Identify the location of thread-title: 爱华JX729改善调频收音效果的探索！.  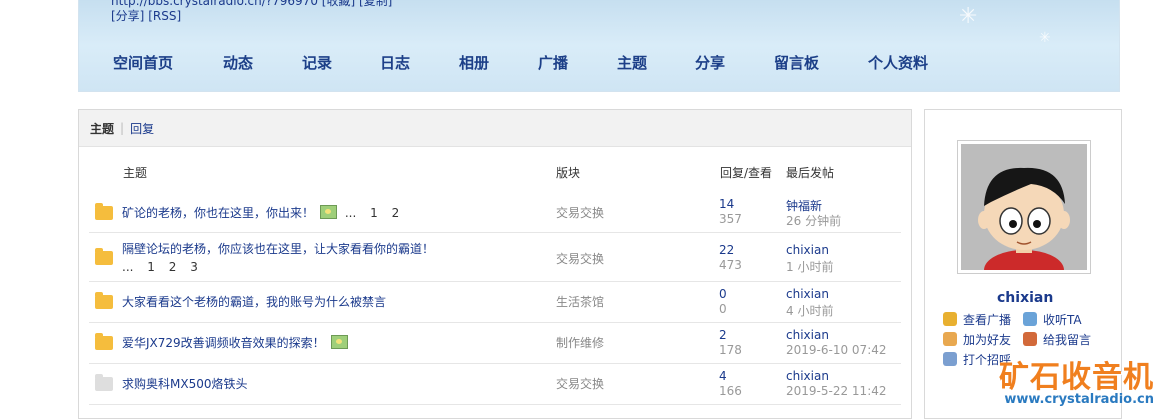
(223, 343).